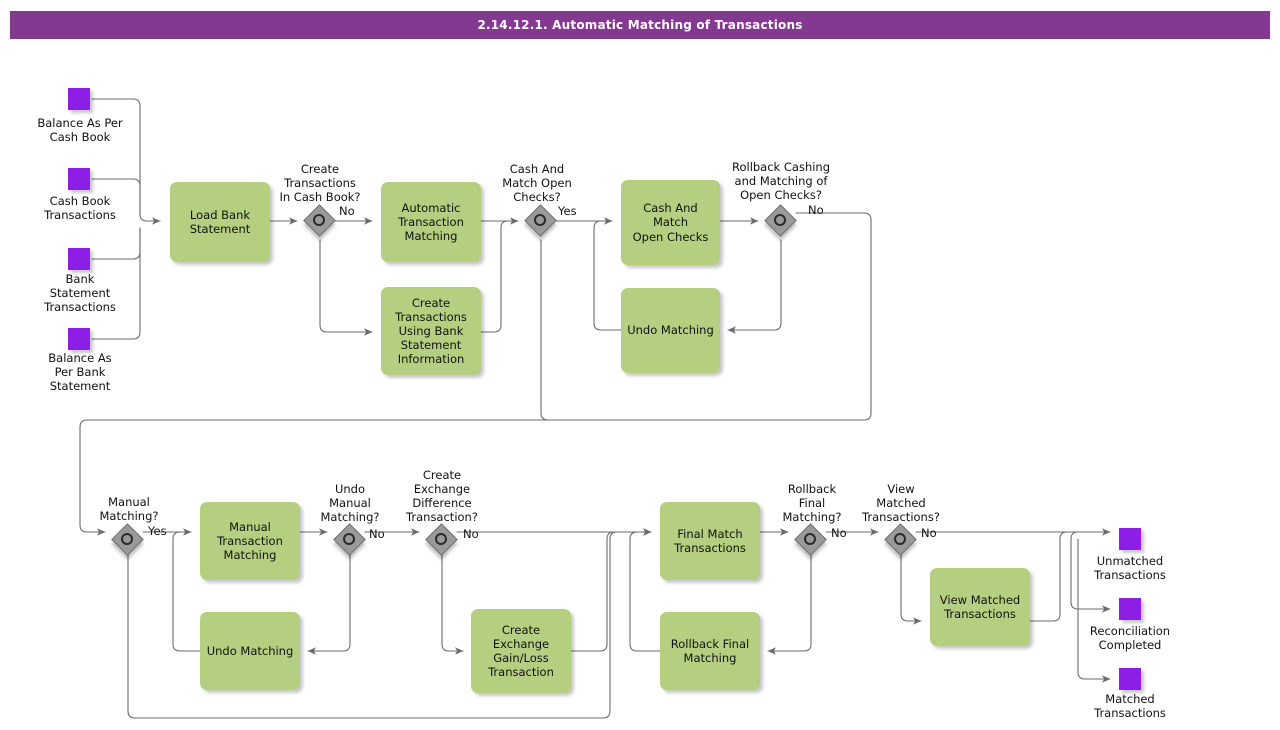 This screenshot has height=730, width=1280. Describe the element at coordinates (350, 503) in the screenshot. I see `gateway-label-undo-manual-matching: Undo Manual Matching?` at that location.